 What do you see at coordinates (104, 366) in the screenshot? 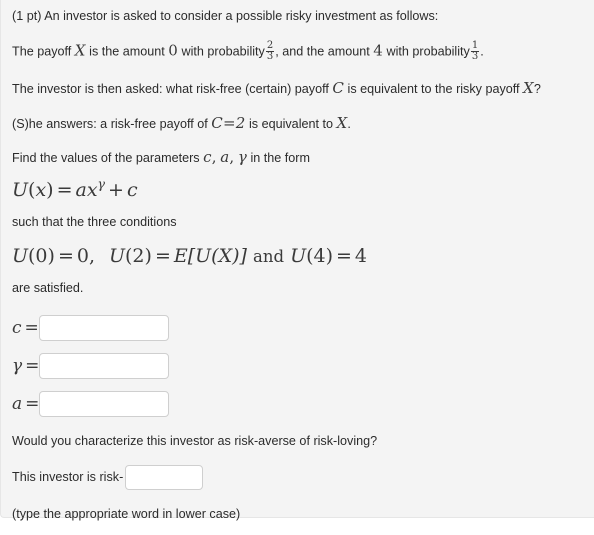
I see `answer-input-gamma` at bounding box center [104, 366].